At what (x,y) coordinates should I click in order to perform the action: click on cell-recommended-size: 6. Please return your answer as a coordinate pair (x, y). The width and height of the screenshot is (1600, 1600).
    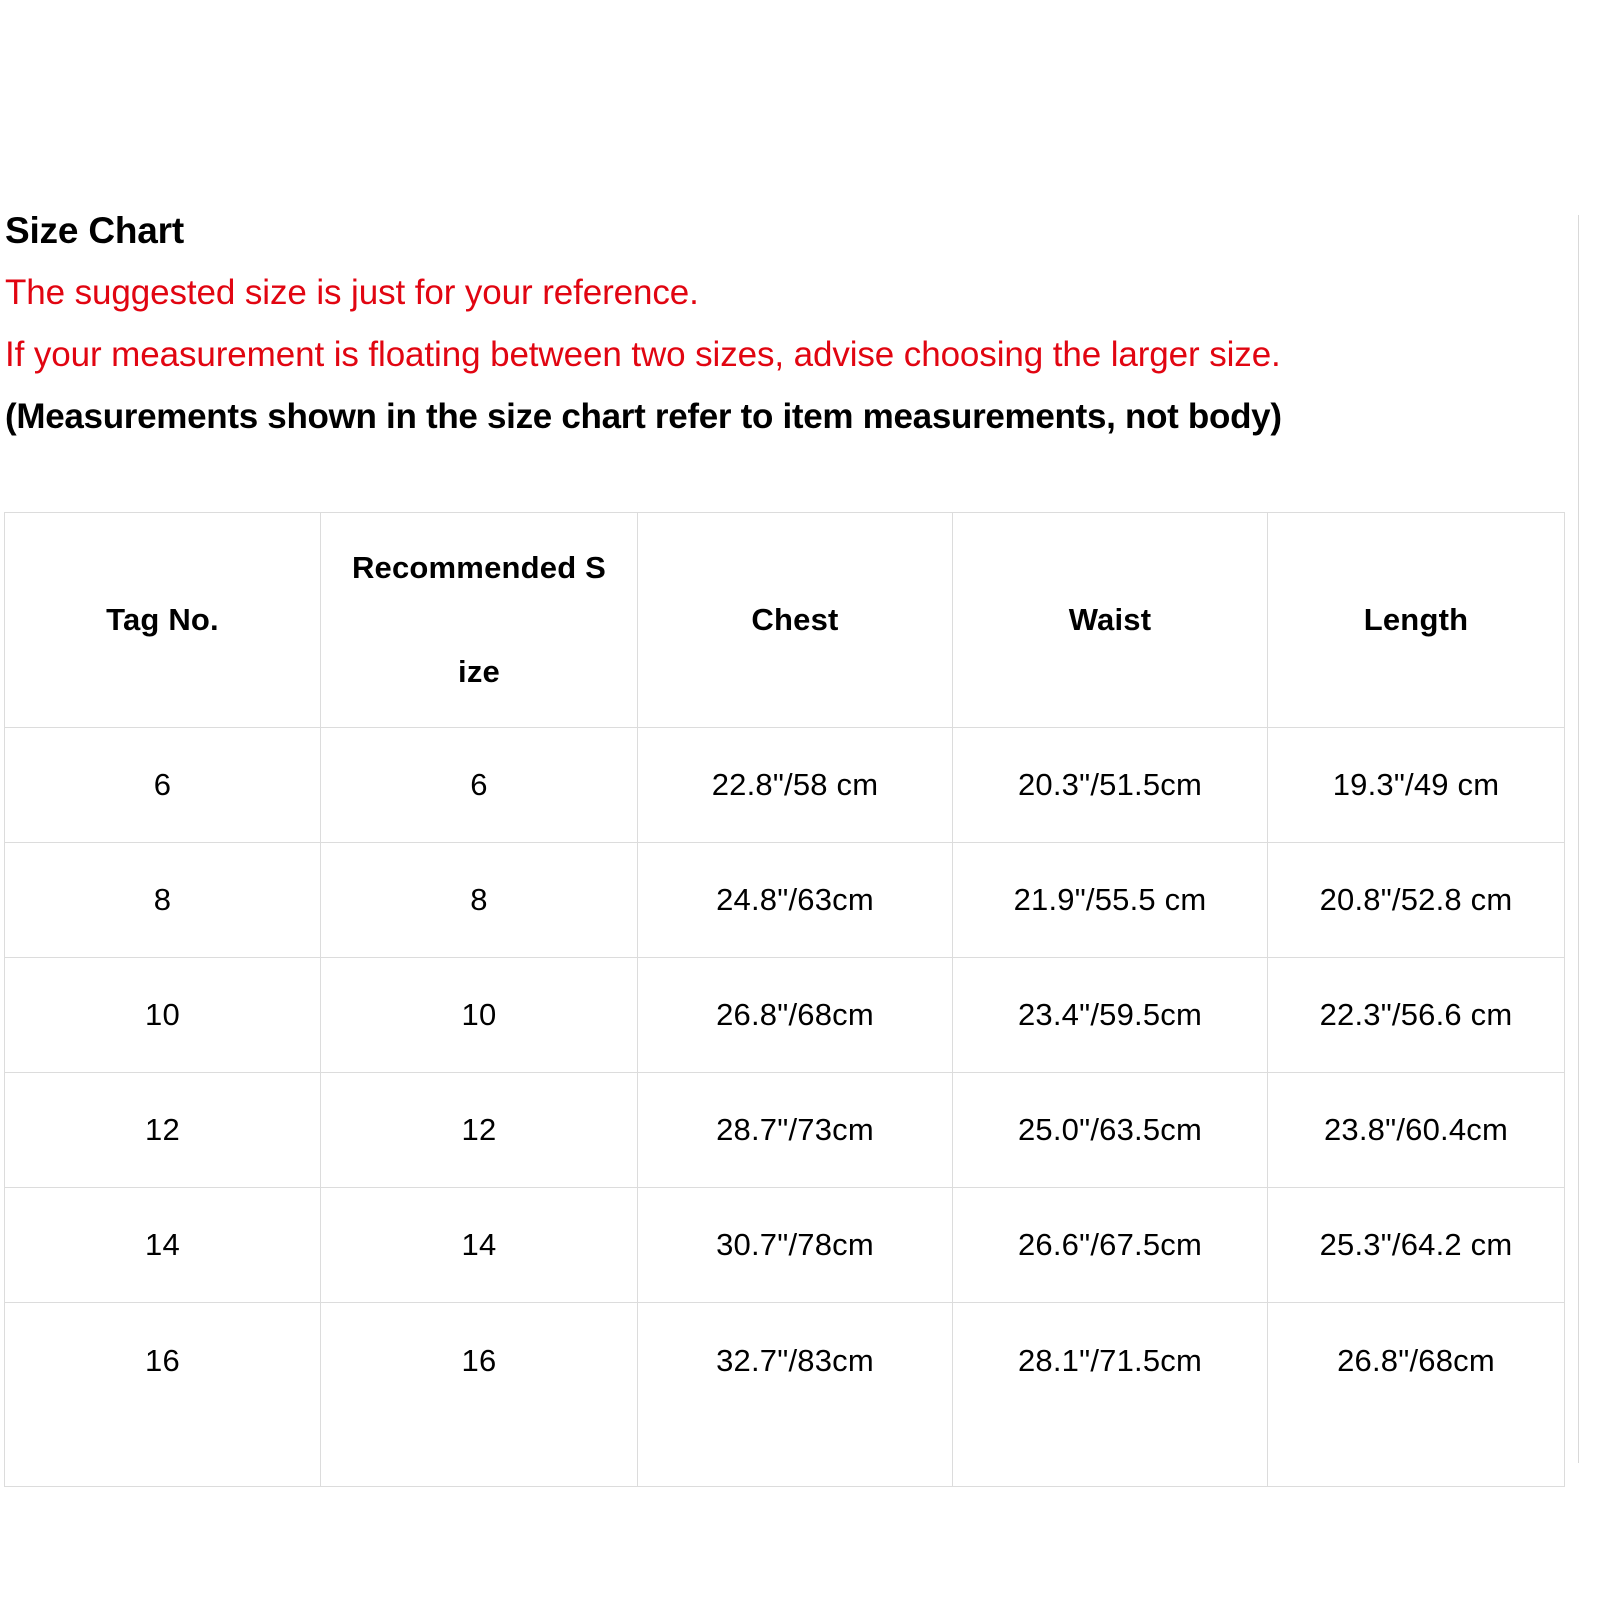
    Looking at the image, I should click on (479, 785).